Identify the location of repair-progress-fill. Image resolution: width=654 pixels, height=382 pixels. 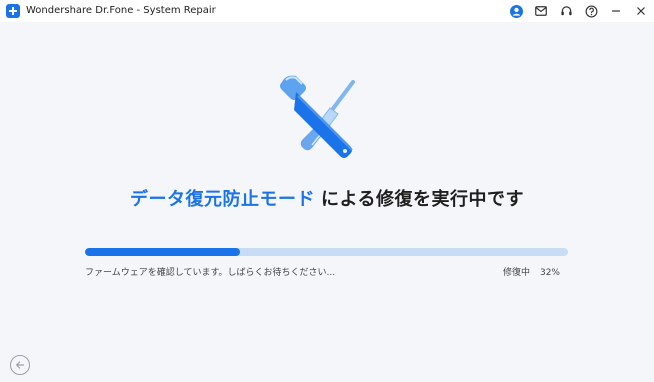
(162, 252).